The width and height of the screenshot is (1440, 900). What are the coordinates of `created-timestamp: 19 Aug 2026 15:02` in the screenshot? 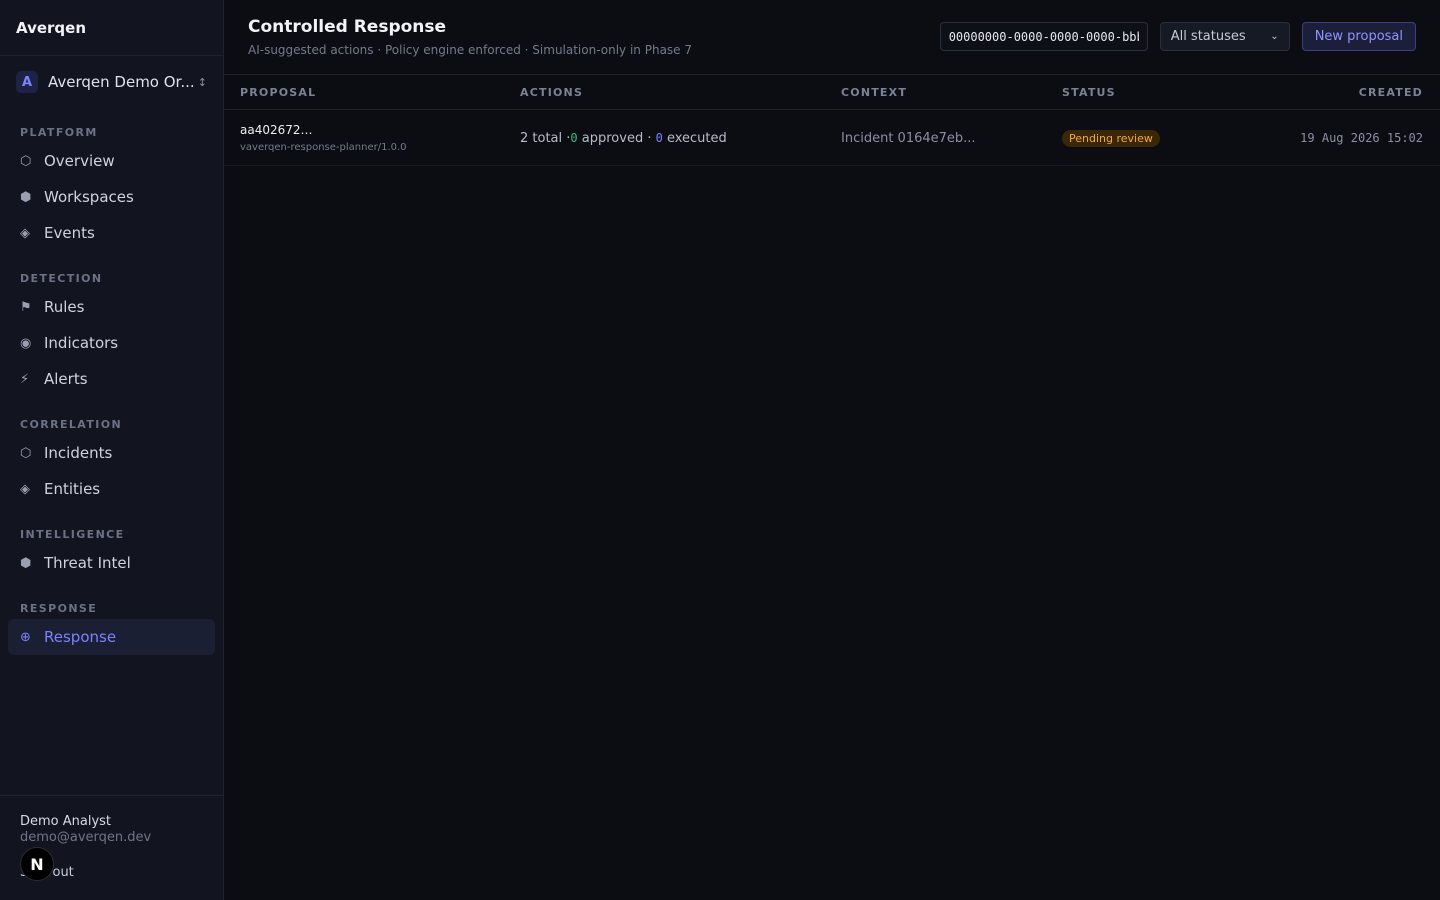 It's located at (1361, 138).